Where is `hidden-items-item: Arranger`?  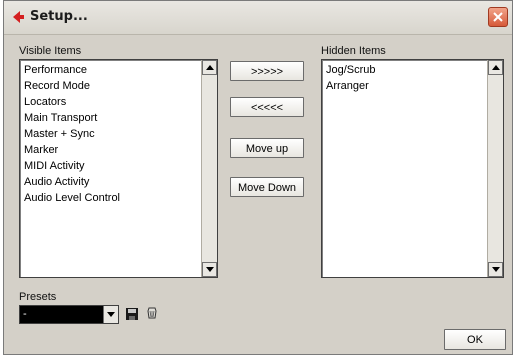
hidden-items-item: Arranger is located at coordinates (347, 86).